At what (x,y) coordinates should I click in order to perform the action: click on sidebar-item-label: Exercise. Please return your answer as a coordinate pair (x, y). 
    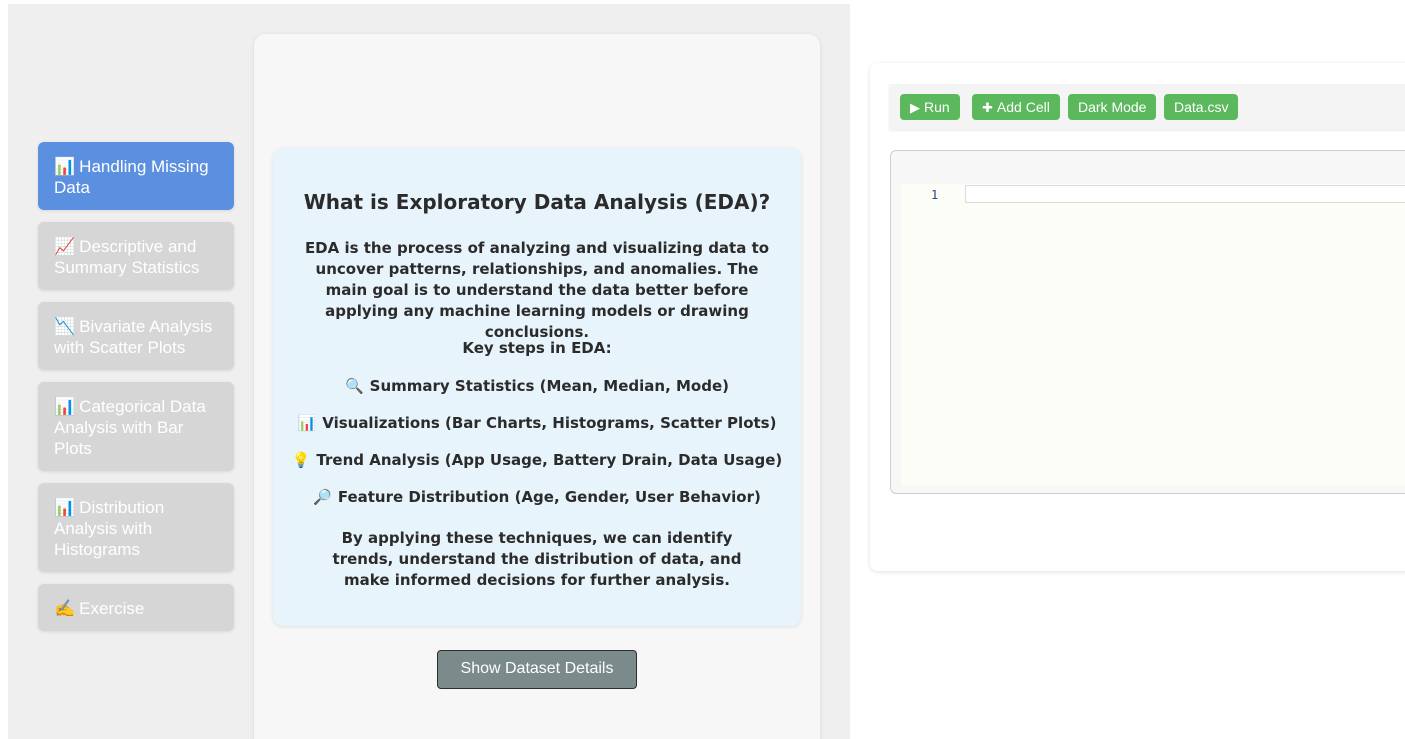
    Looking at the image, I should click on (112, 608).